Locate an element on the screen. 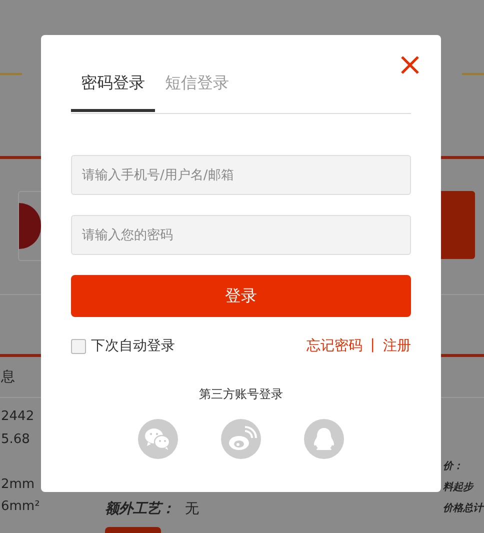 The height and width of the screenshot is (533, 484). field-value: 无 is located at coordinates (192, 509).